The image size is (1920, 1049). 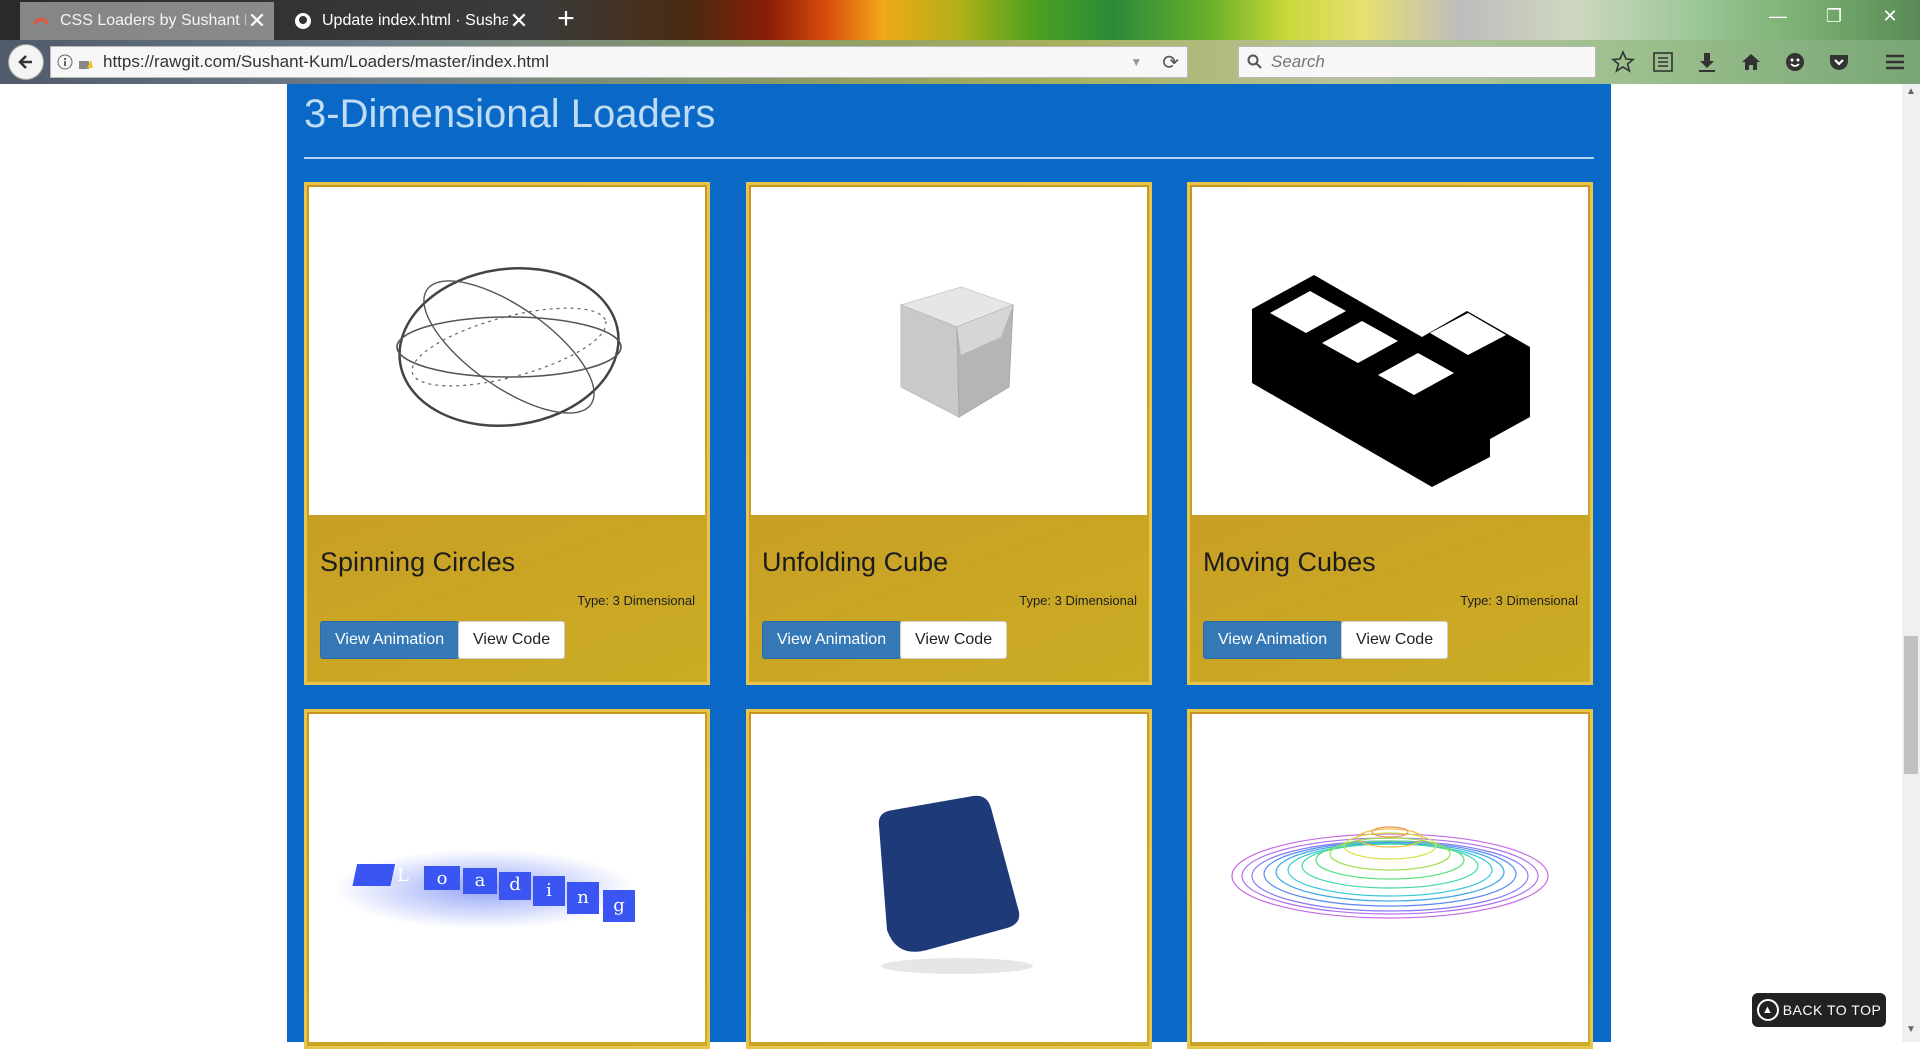 What do you see at coordinates (1751, 62) in the screenshot?
I see `home-icon` at bounding box center [1751, 62].